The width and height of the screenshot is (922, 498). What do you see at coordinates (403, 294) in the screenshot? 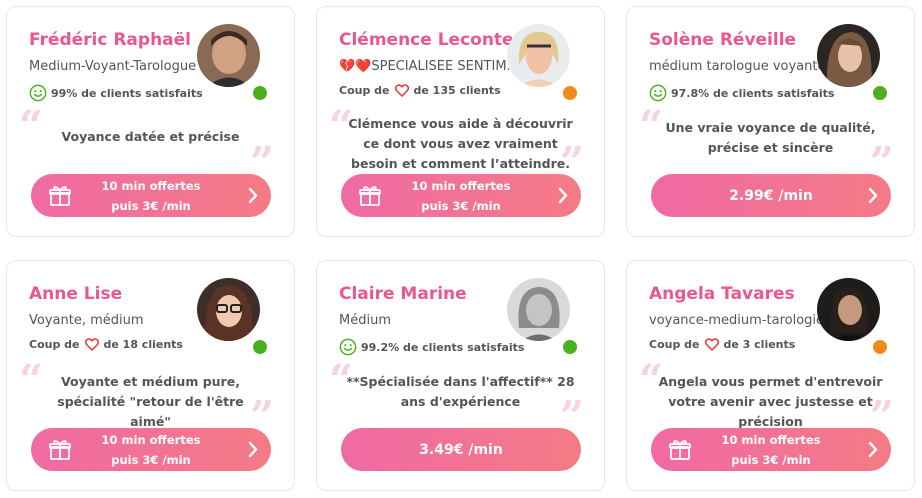
I see `psychic-name: Claire Marine` at bounding box center [403, 294].